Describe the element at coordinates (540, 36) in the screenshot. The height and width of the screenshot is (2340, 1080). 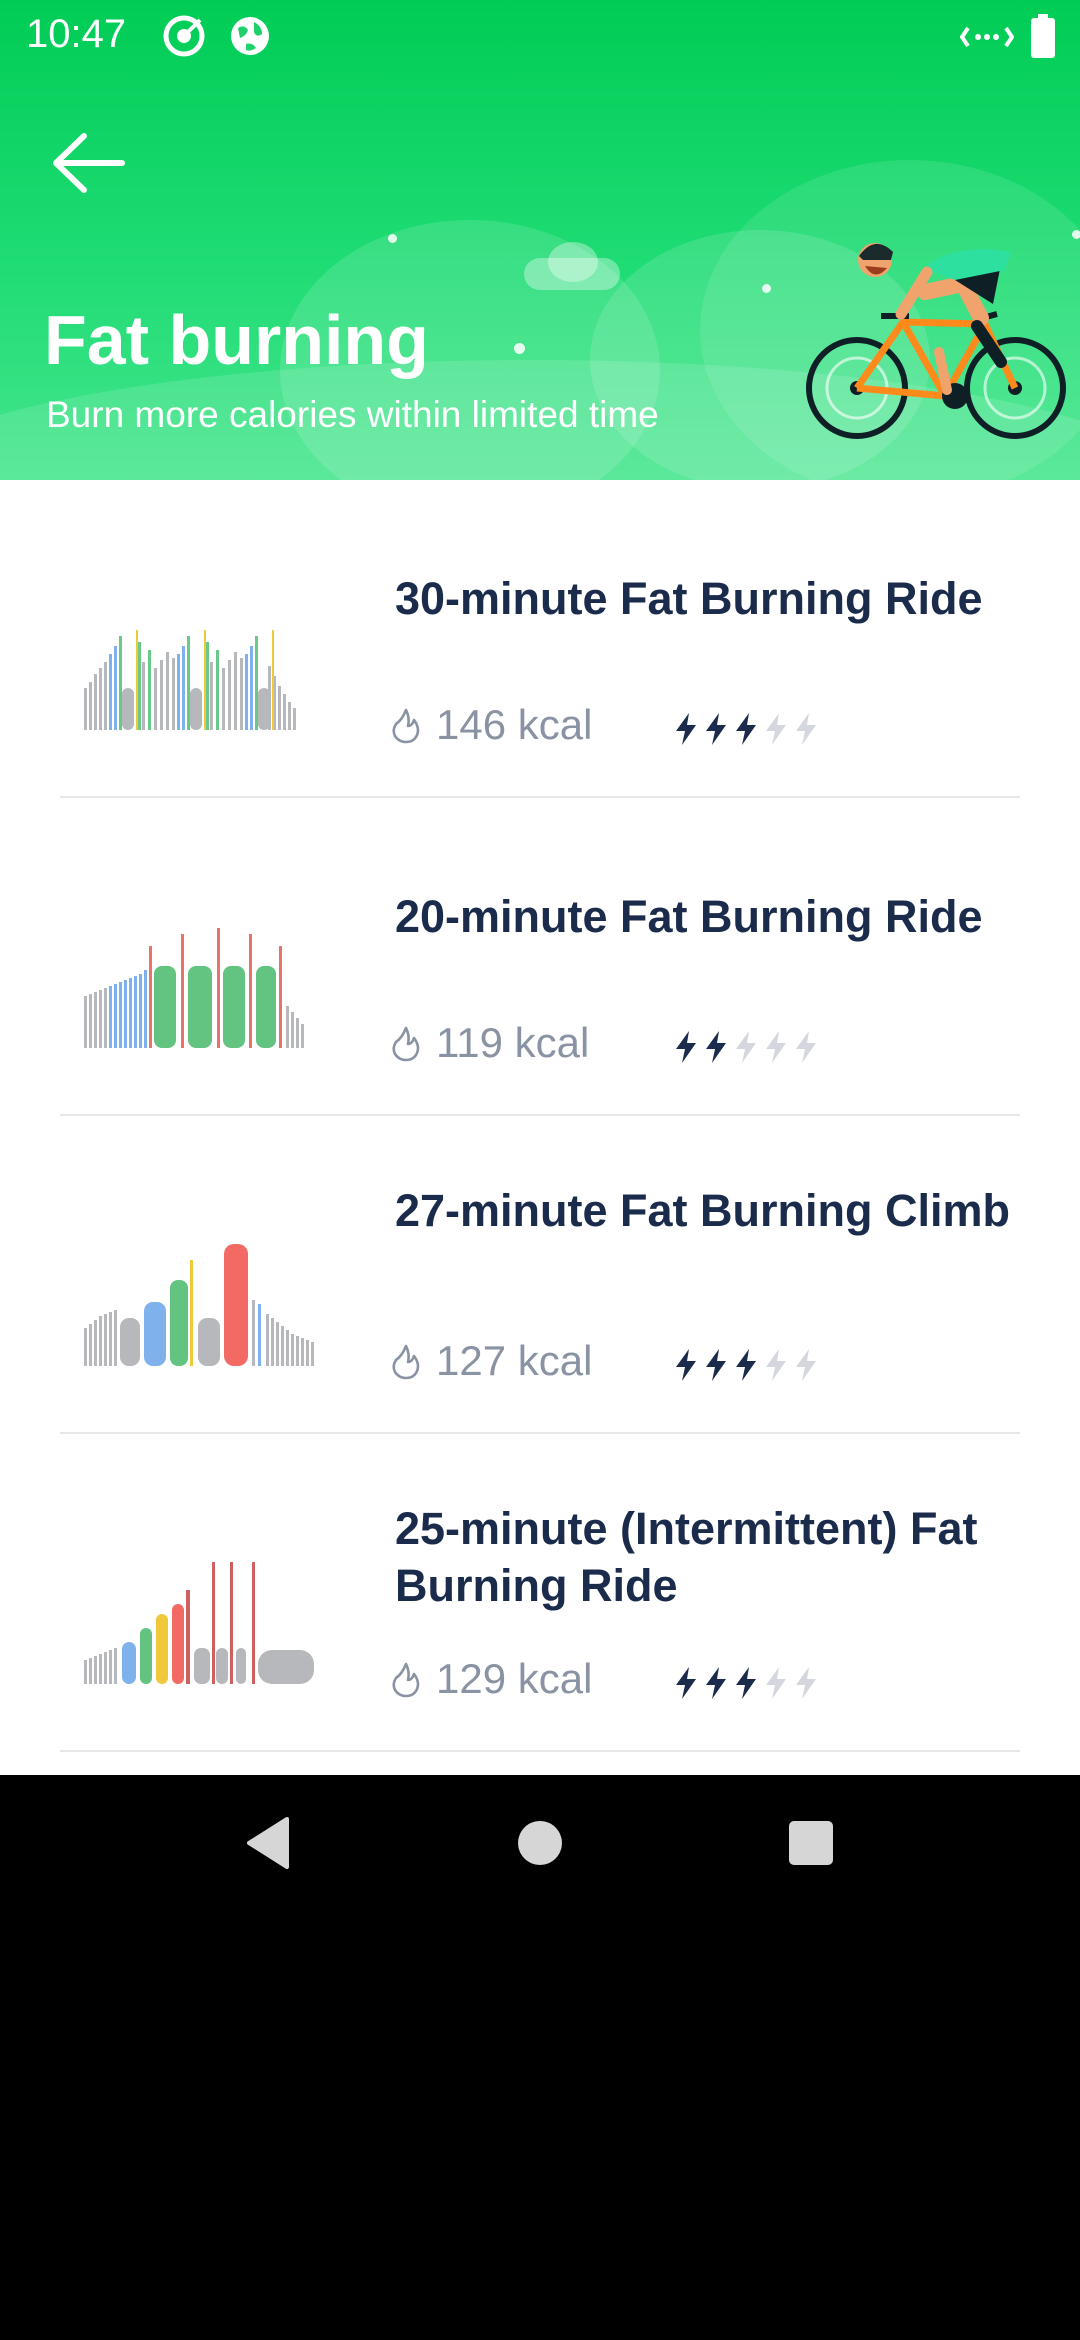
I see `status-bar: 10:47` at that location.